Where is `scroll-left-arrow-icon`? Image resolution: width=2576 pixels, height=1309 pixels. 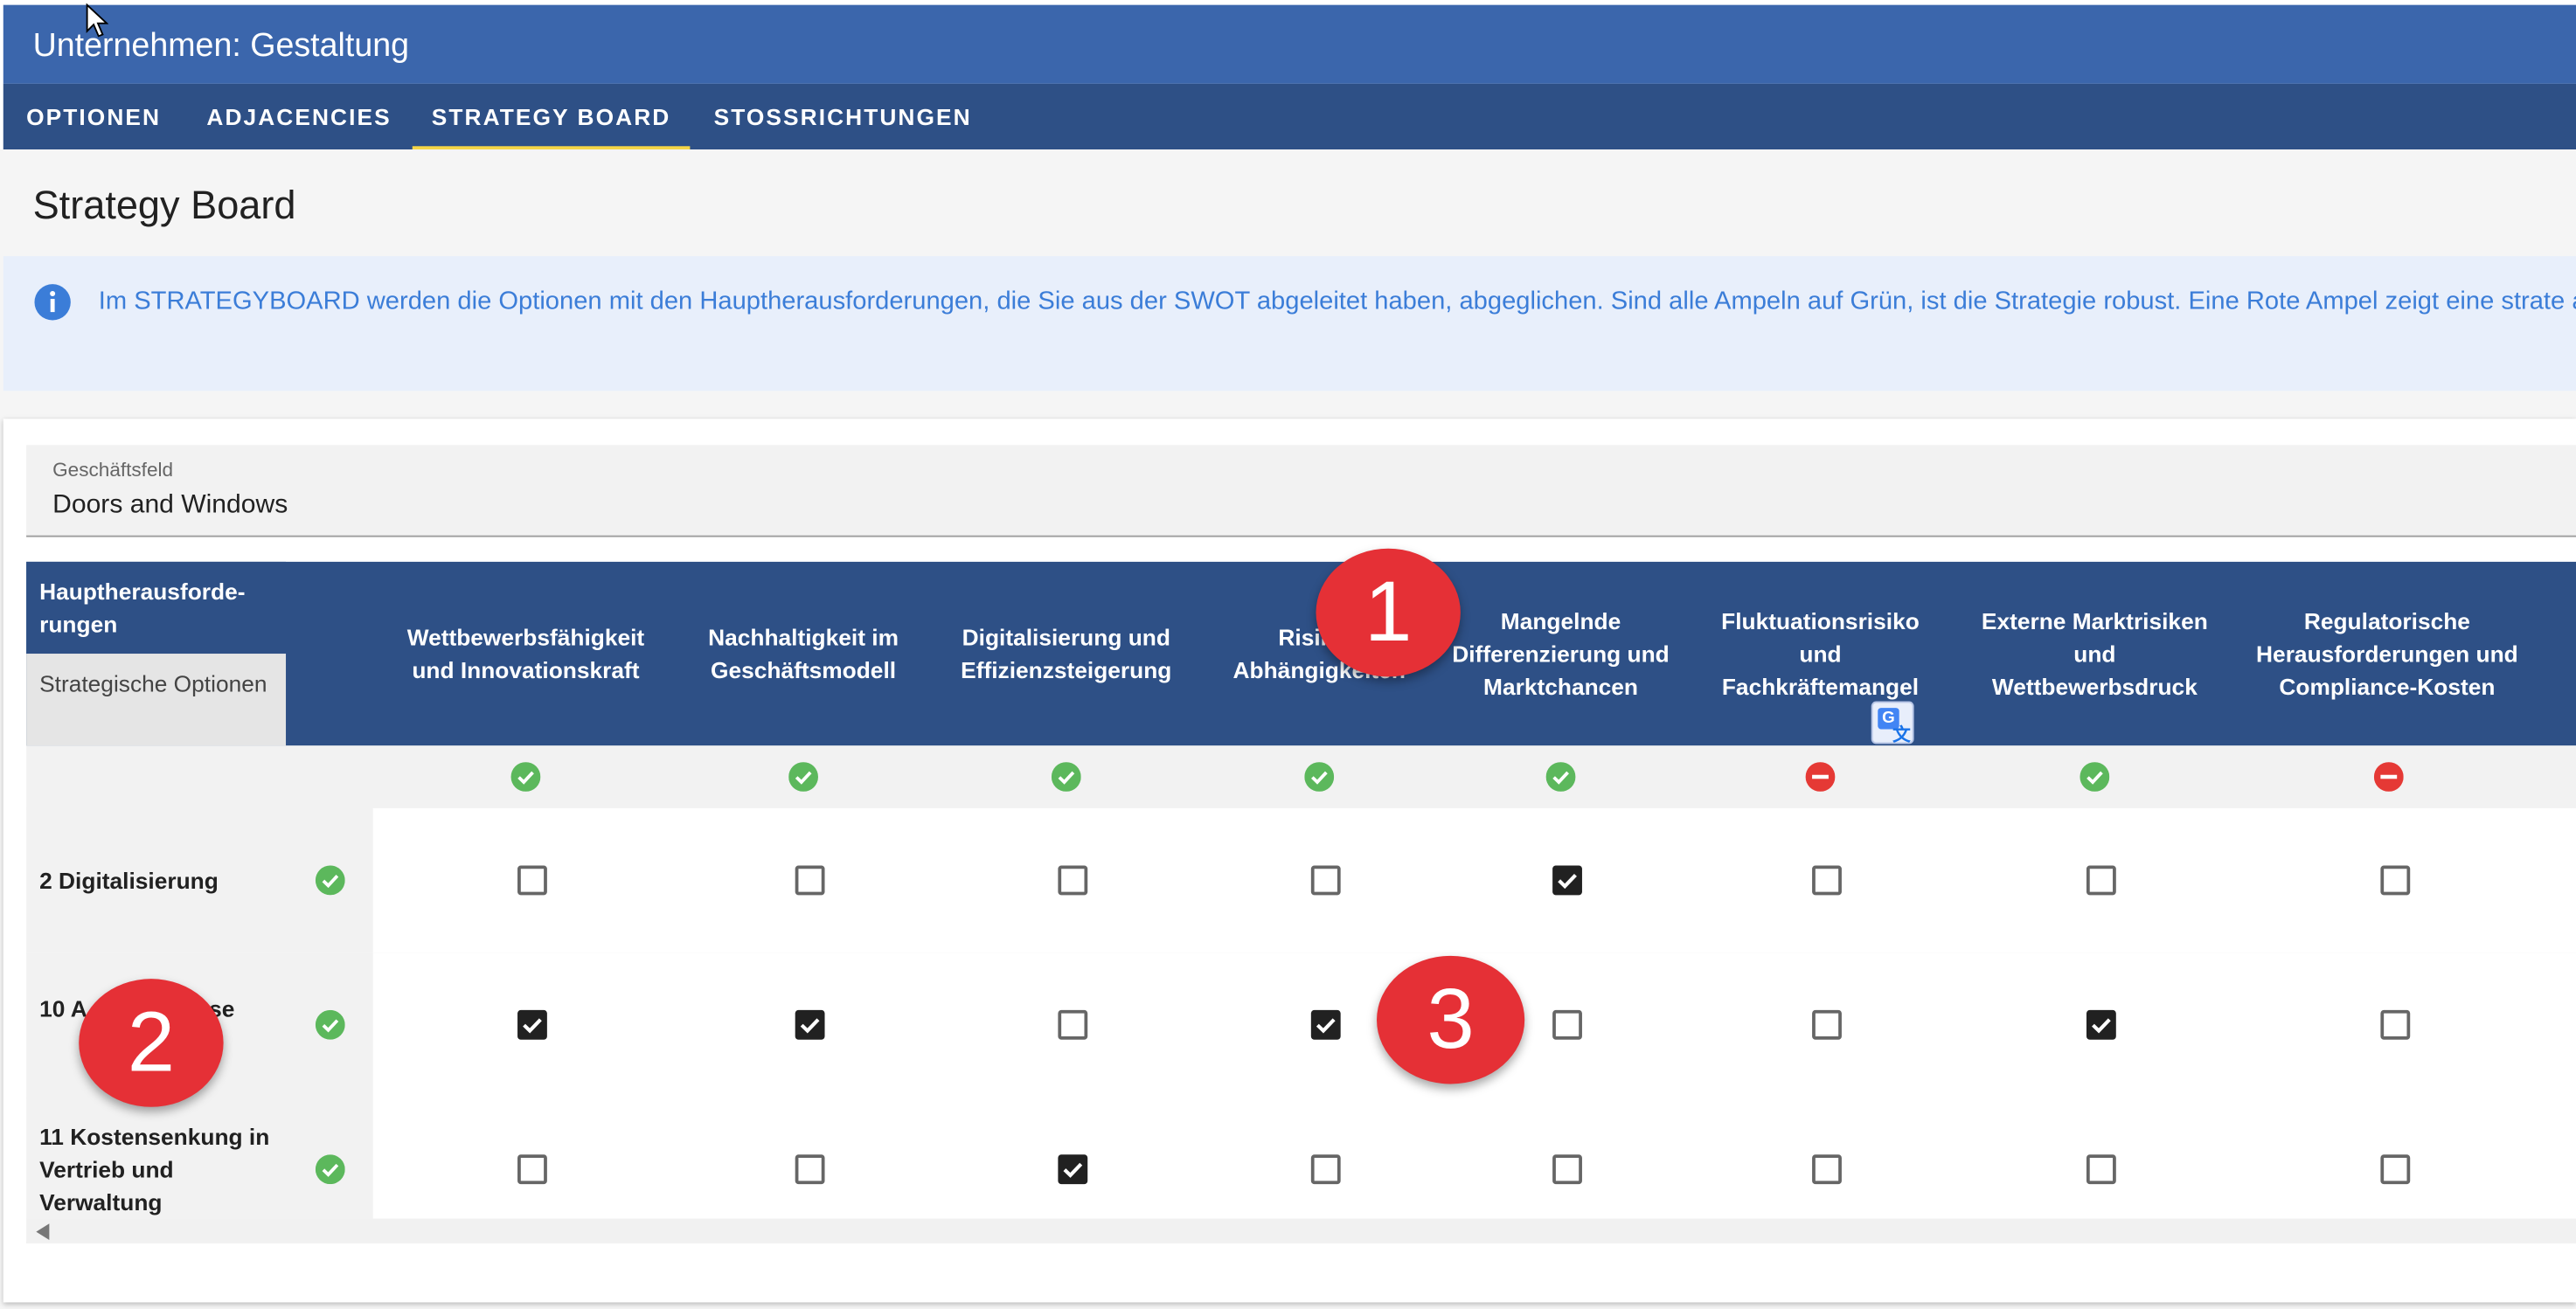
scroll-left-arrow-icon is located at coordinates (43, 1232).